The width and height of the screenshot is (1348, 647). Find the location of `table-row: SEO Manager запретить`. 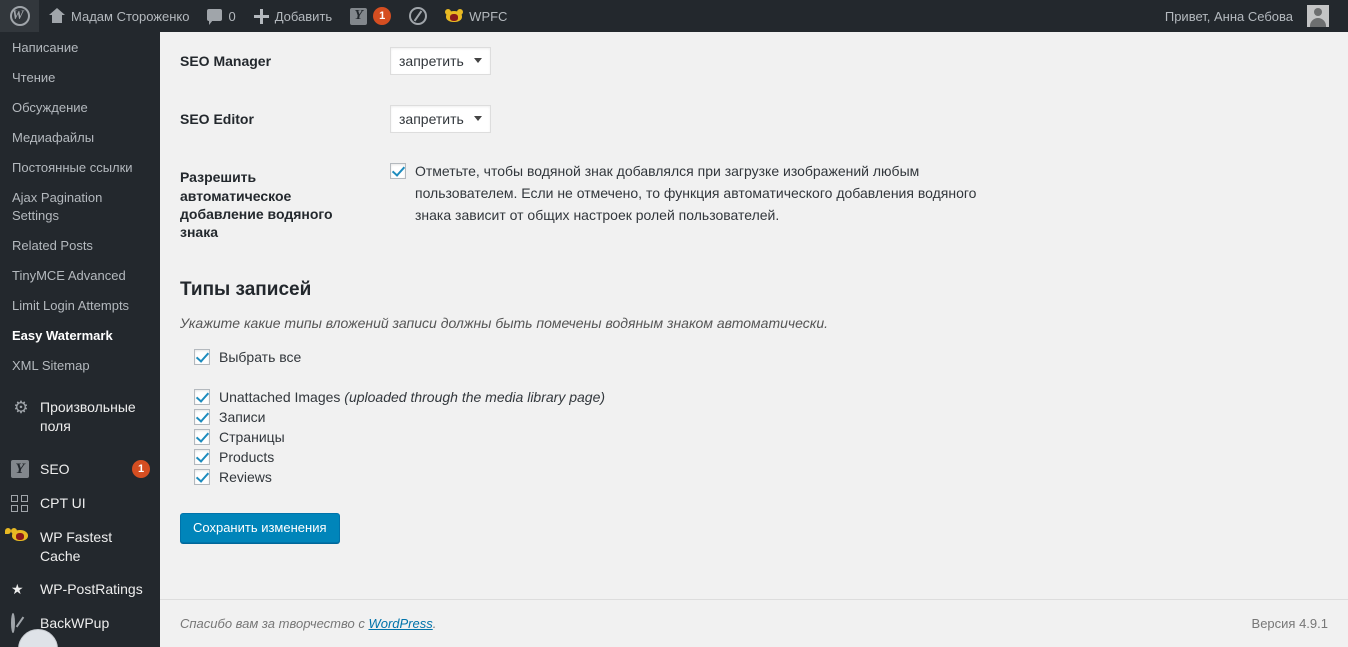

table-row: SEO Manager запретить is located at coordinates (754, 61).